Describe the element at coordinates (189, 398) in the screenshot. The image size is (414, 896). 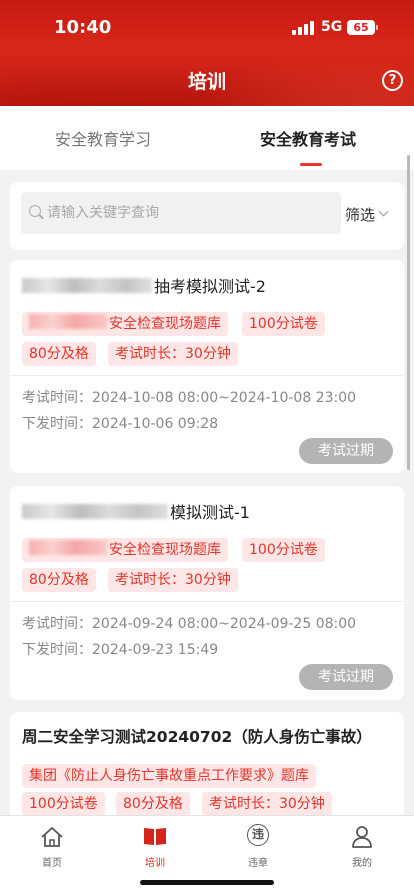
I see `exam-time: 考试时间：2024-10-08 08:00~2024-10-08 23:00` at that location.